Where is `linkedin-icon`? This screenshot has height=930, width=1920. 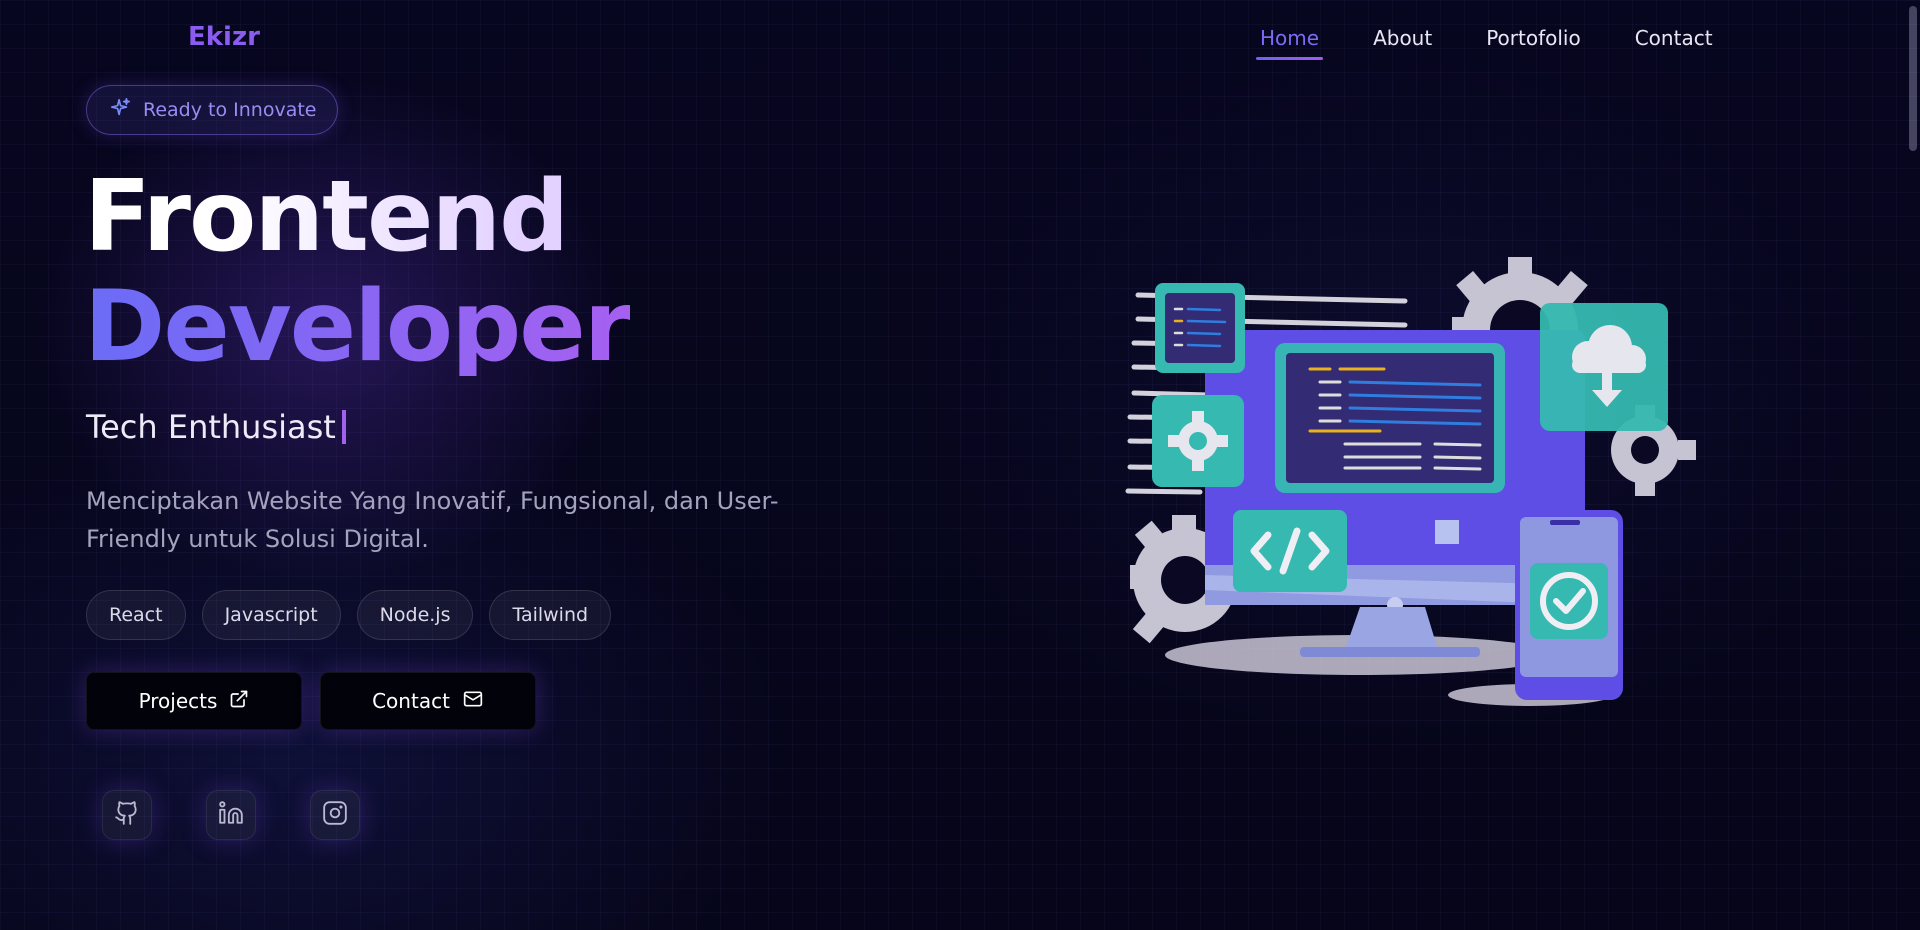
linkedin-icon is located at coordinates (231, 815).